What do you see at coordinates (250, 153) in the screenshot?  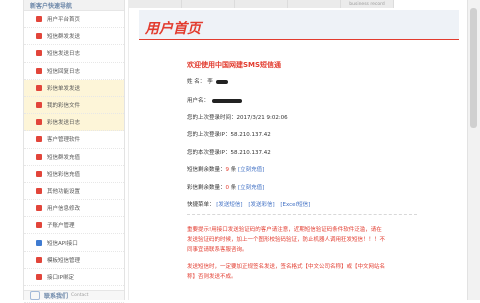 I see `current-ip: 58.210.137.42` at bounding box center [250, 153].